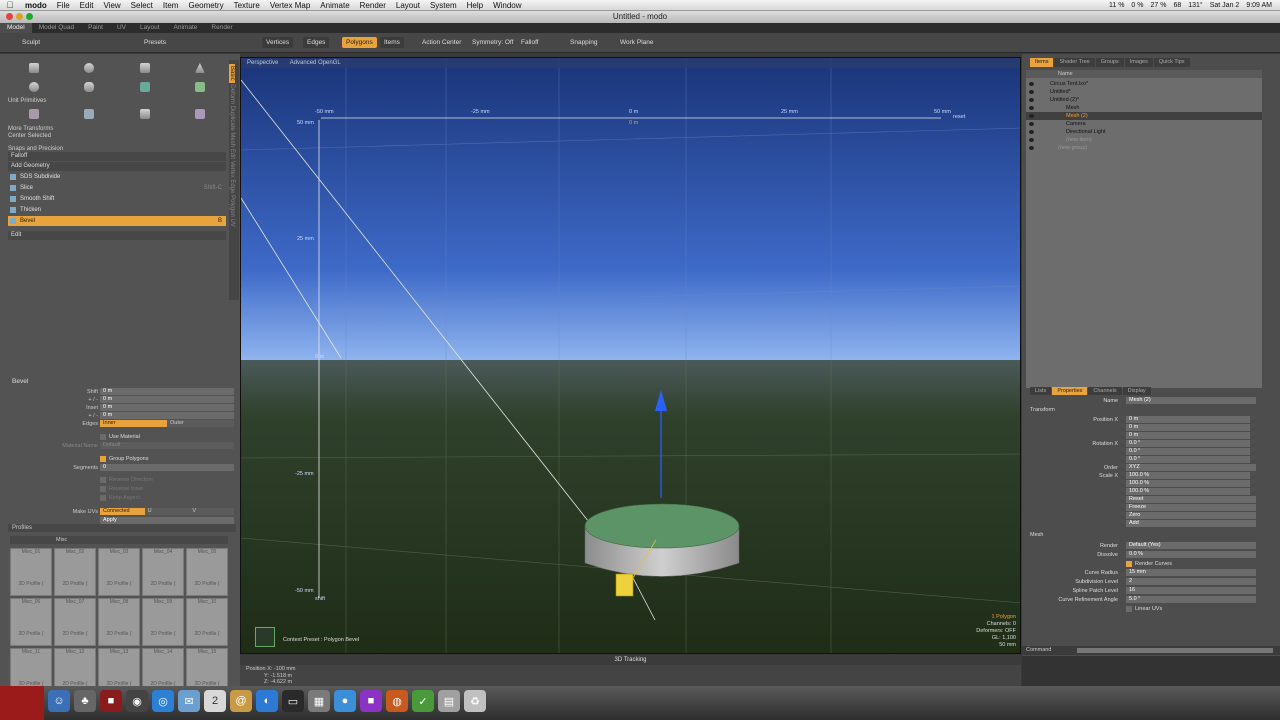 Image resolution: width=1280 pixels, height=720 pixels. I want to click on unit-sphere-icon, so click(89, 114).